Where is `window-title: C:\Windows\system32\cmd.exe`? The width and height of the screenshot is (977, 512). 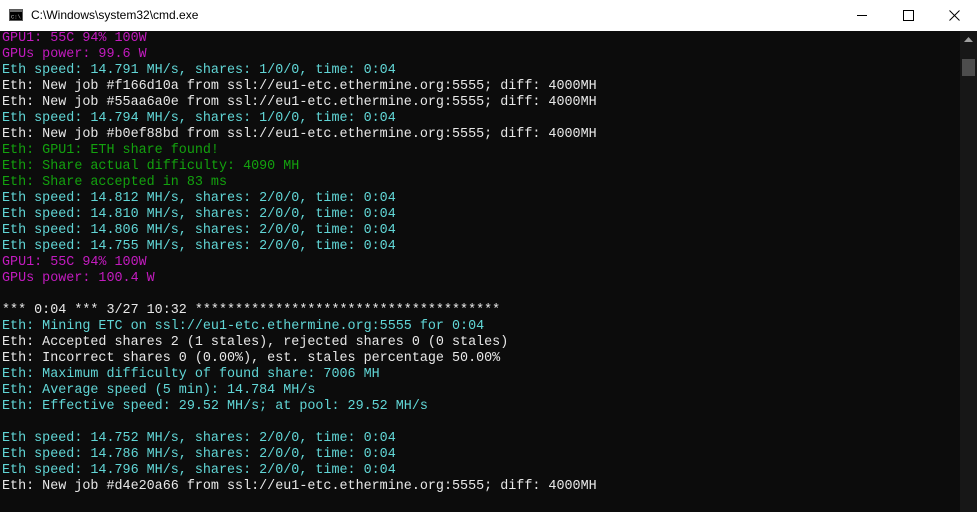 window-title: C:\Windows\system32\cmd.exe is located at coordinates (115, 15).